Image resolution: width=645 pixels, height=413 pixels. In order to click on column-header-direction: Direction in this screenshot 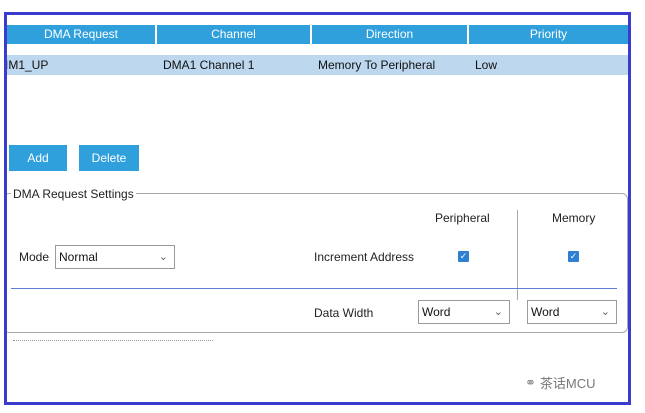, I will do `click(390, 34)`.